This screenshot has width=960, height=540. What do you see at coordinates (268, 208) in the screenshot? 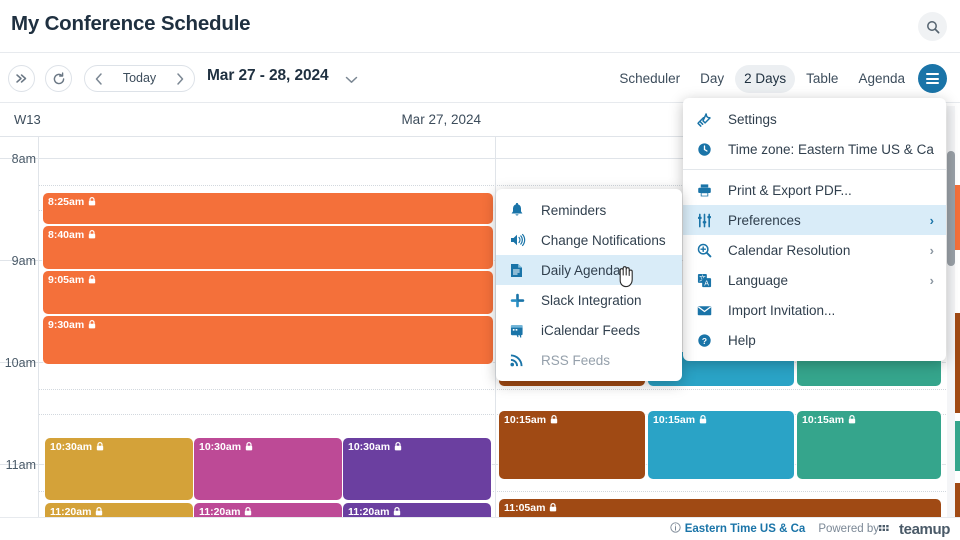
I see `calendar-event: 8:25am` at bounding box center [268, 208].